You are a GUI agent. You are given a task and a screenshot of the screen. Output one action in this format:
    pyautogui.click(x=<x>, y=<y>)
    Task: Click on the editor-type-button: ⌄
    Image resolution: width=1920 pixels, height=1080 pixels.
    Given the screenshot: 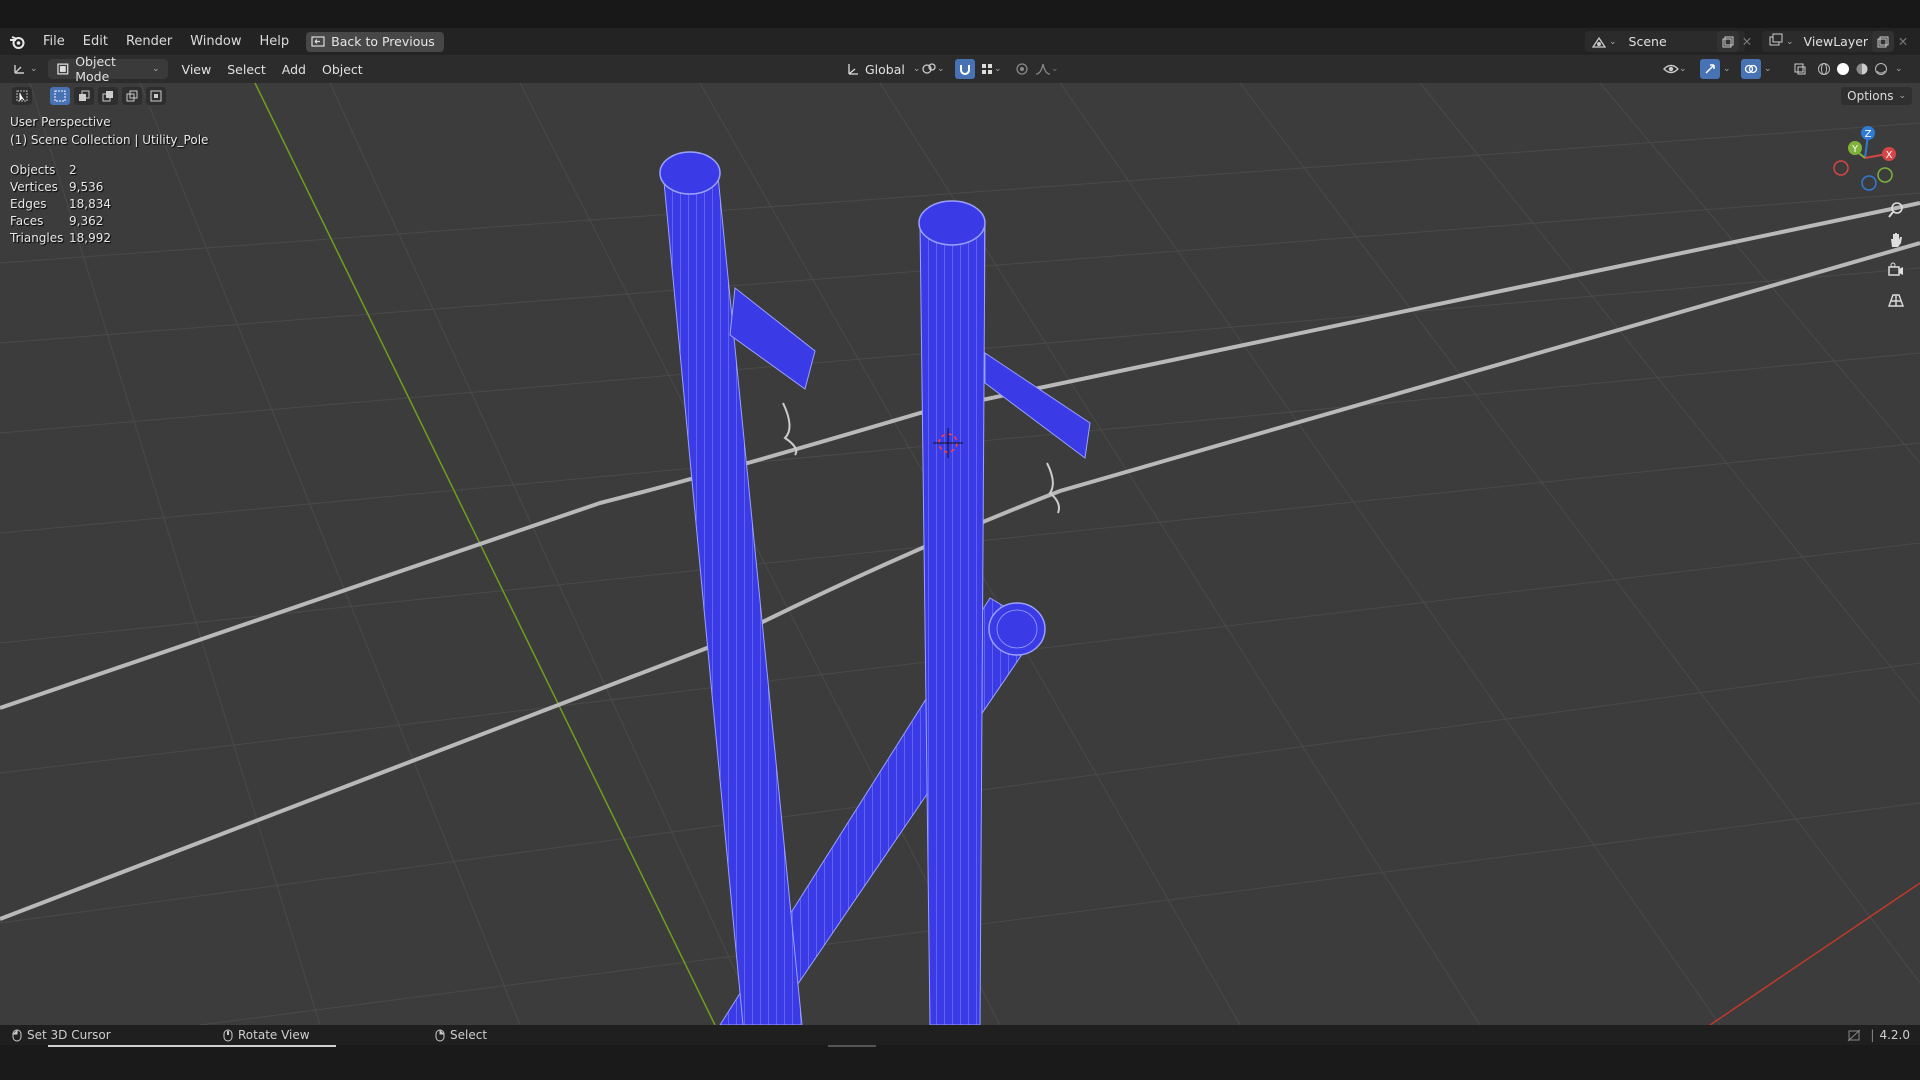 What is the action you would take?
    pyautogui.click(x=25, y=69)
    